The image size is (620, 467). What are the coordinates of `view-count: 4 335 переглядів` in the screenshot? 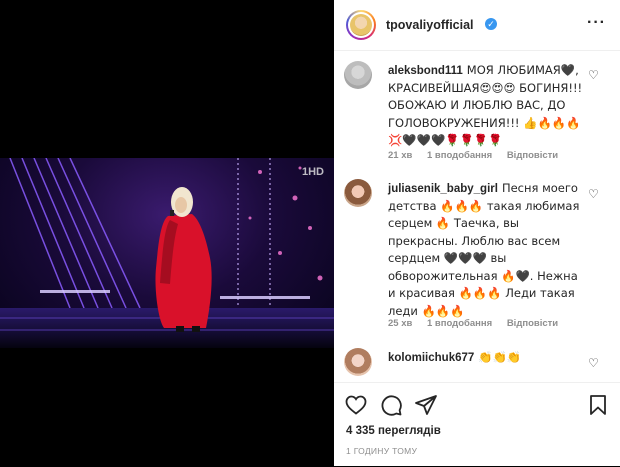 It's located at (393, 431).